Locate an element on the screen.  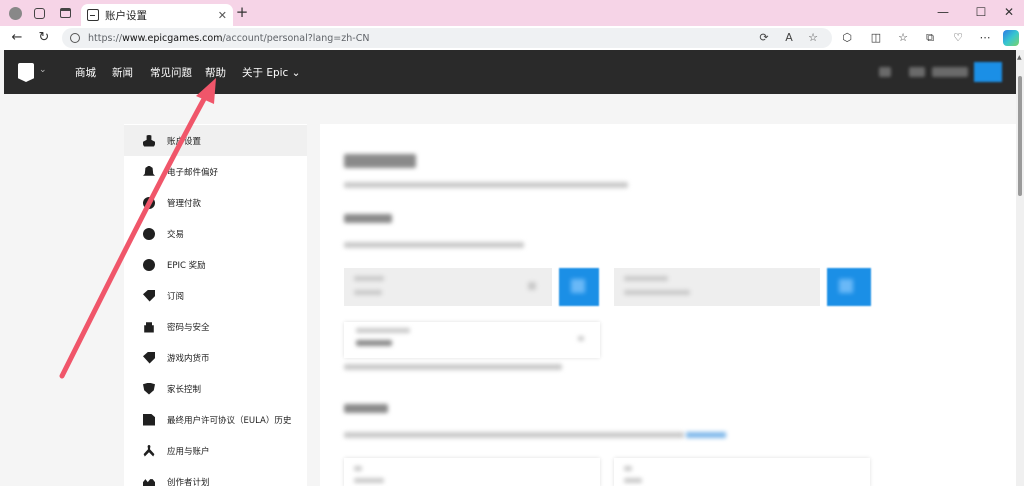
sidebar-item-label: 订阅 is located at coordinates (176, 296).